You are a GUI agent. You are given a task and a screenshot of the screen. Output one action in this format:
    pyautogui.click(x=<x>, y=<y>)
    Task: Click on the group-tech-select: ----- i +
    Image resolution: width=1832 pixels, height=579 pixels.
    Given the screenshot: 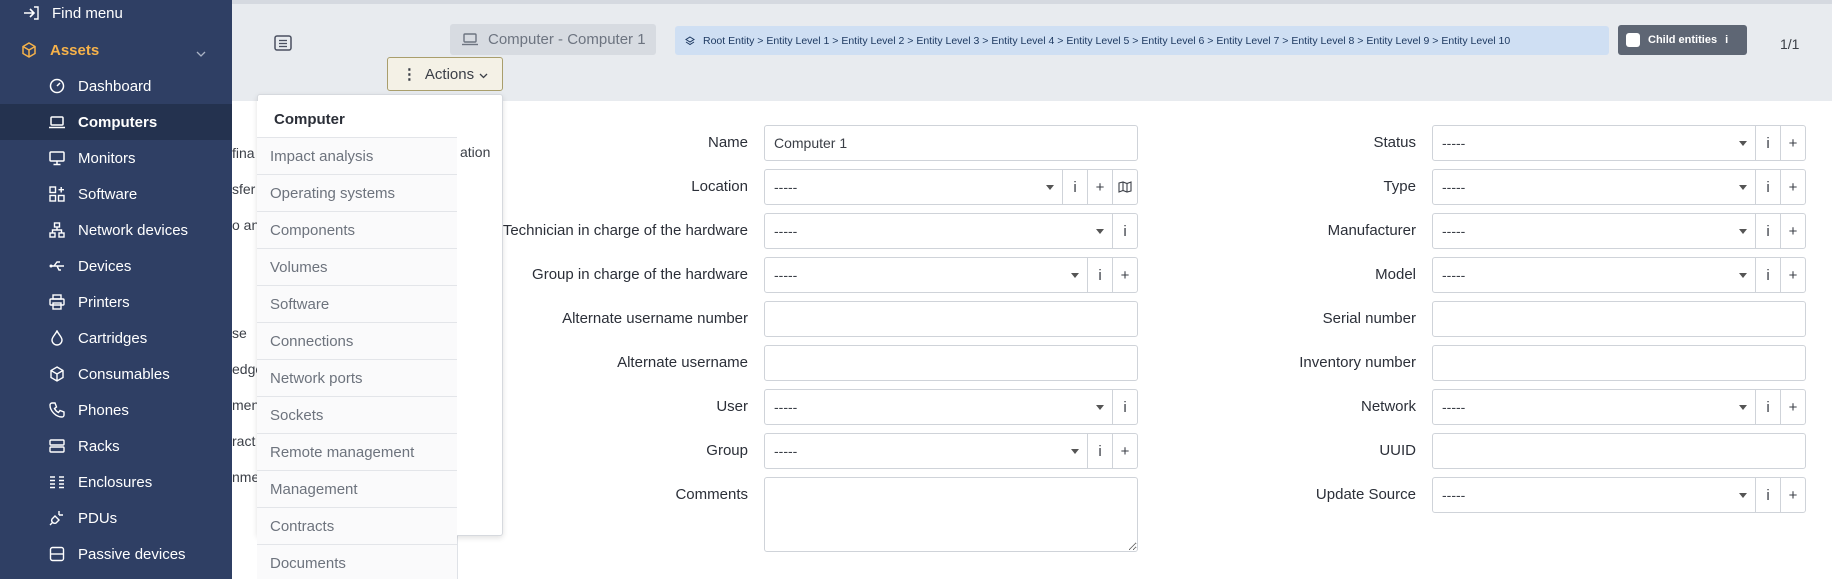 What is the action you would take?
    pyautogui.click(x=951, y=275)
    